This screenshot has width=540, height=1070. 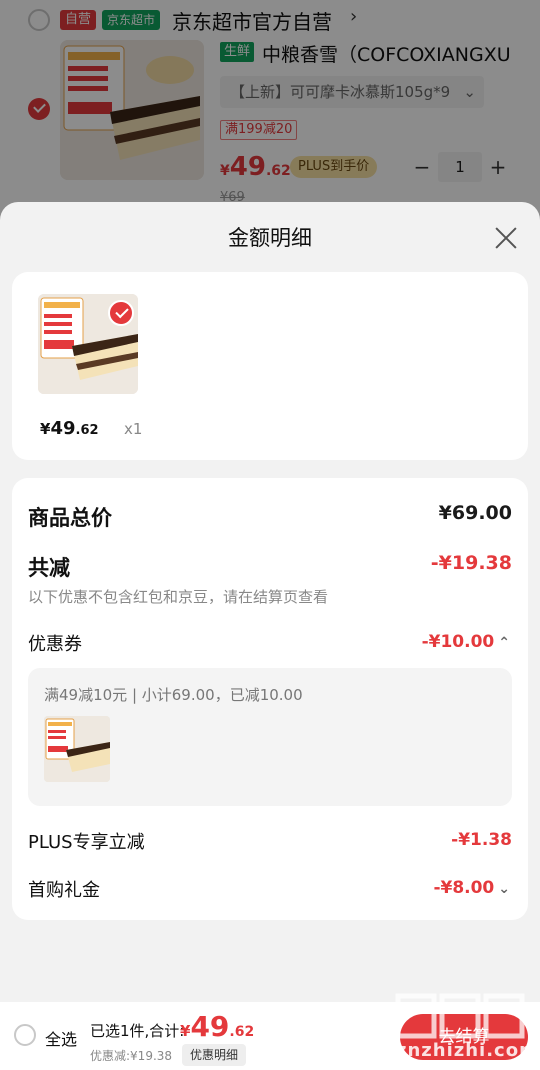 What do you see at coordinates (242, 1032) in the screenshot?
I see `total-dec: .62` at bounding box center [242, 1032].